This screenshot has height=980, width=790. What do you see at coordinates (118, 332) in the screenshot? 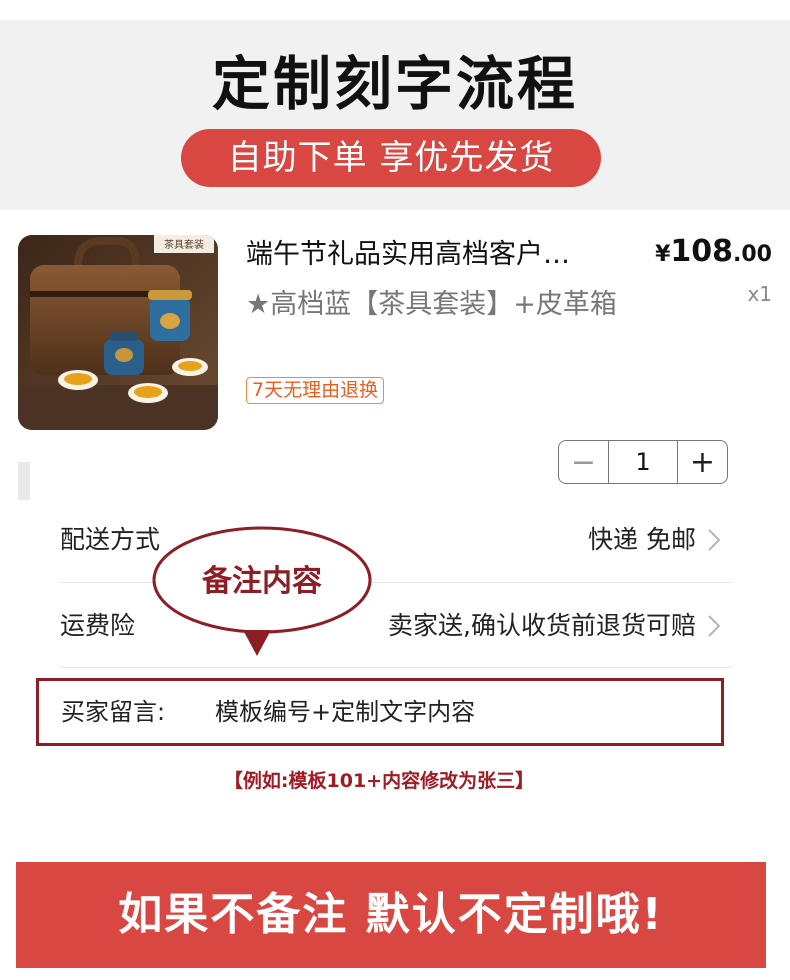
I see `product-image: 茶具套装` at bounding box center [118, 332].